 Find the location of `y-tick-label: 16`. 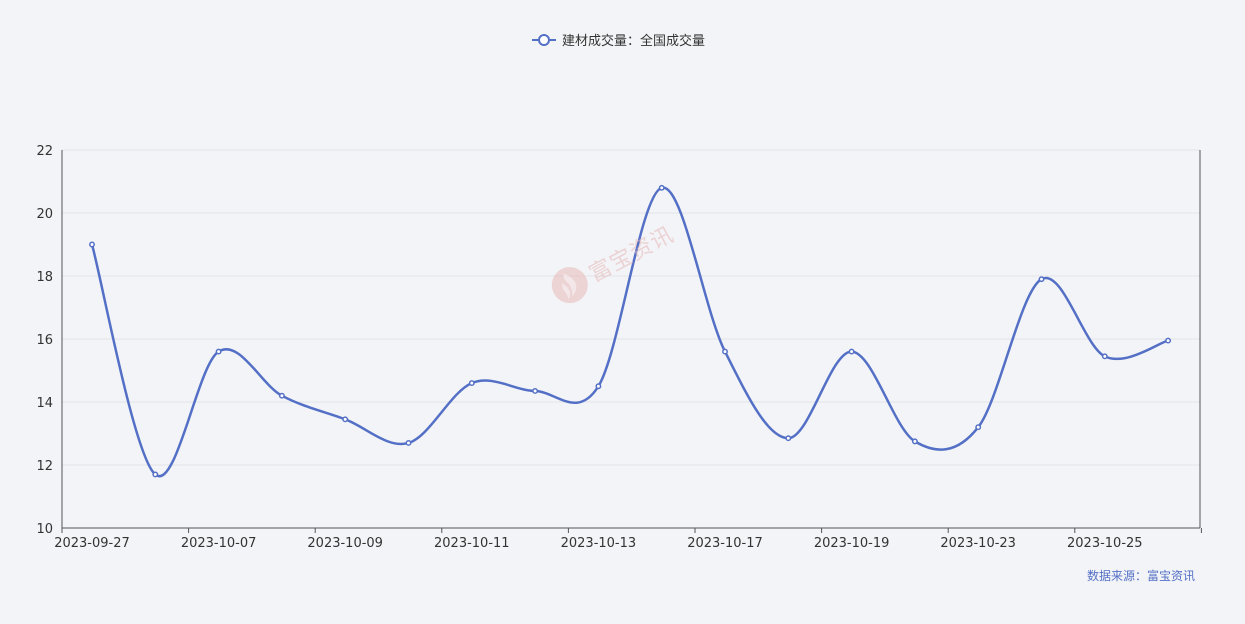

y-tick-label: 16 is located at coordinates (44, 340).